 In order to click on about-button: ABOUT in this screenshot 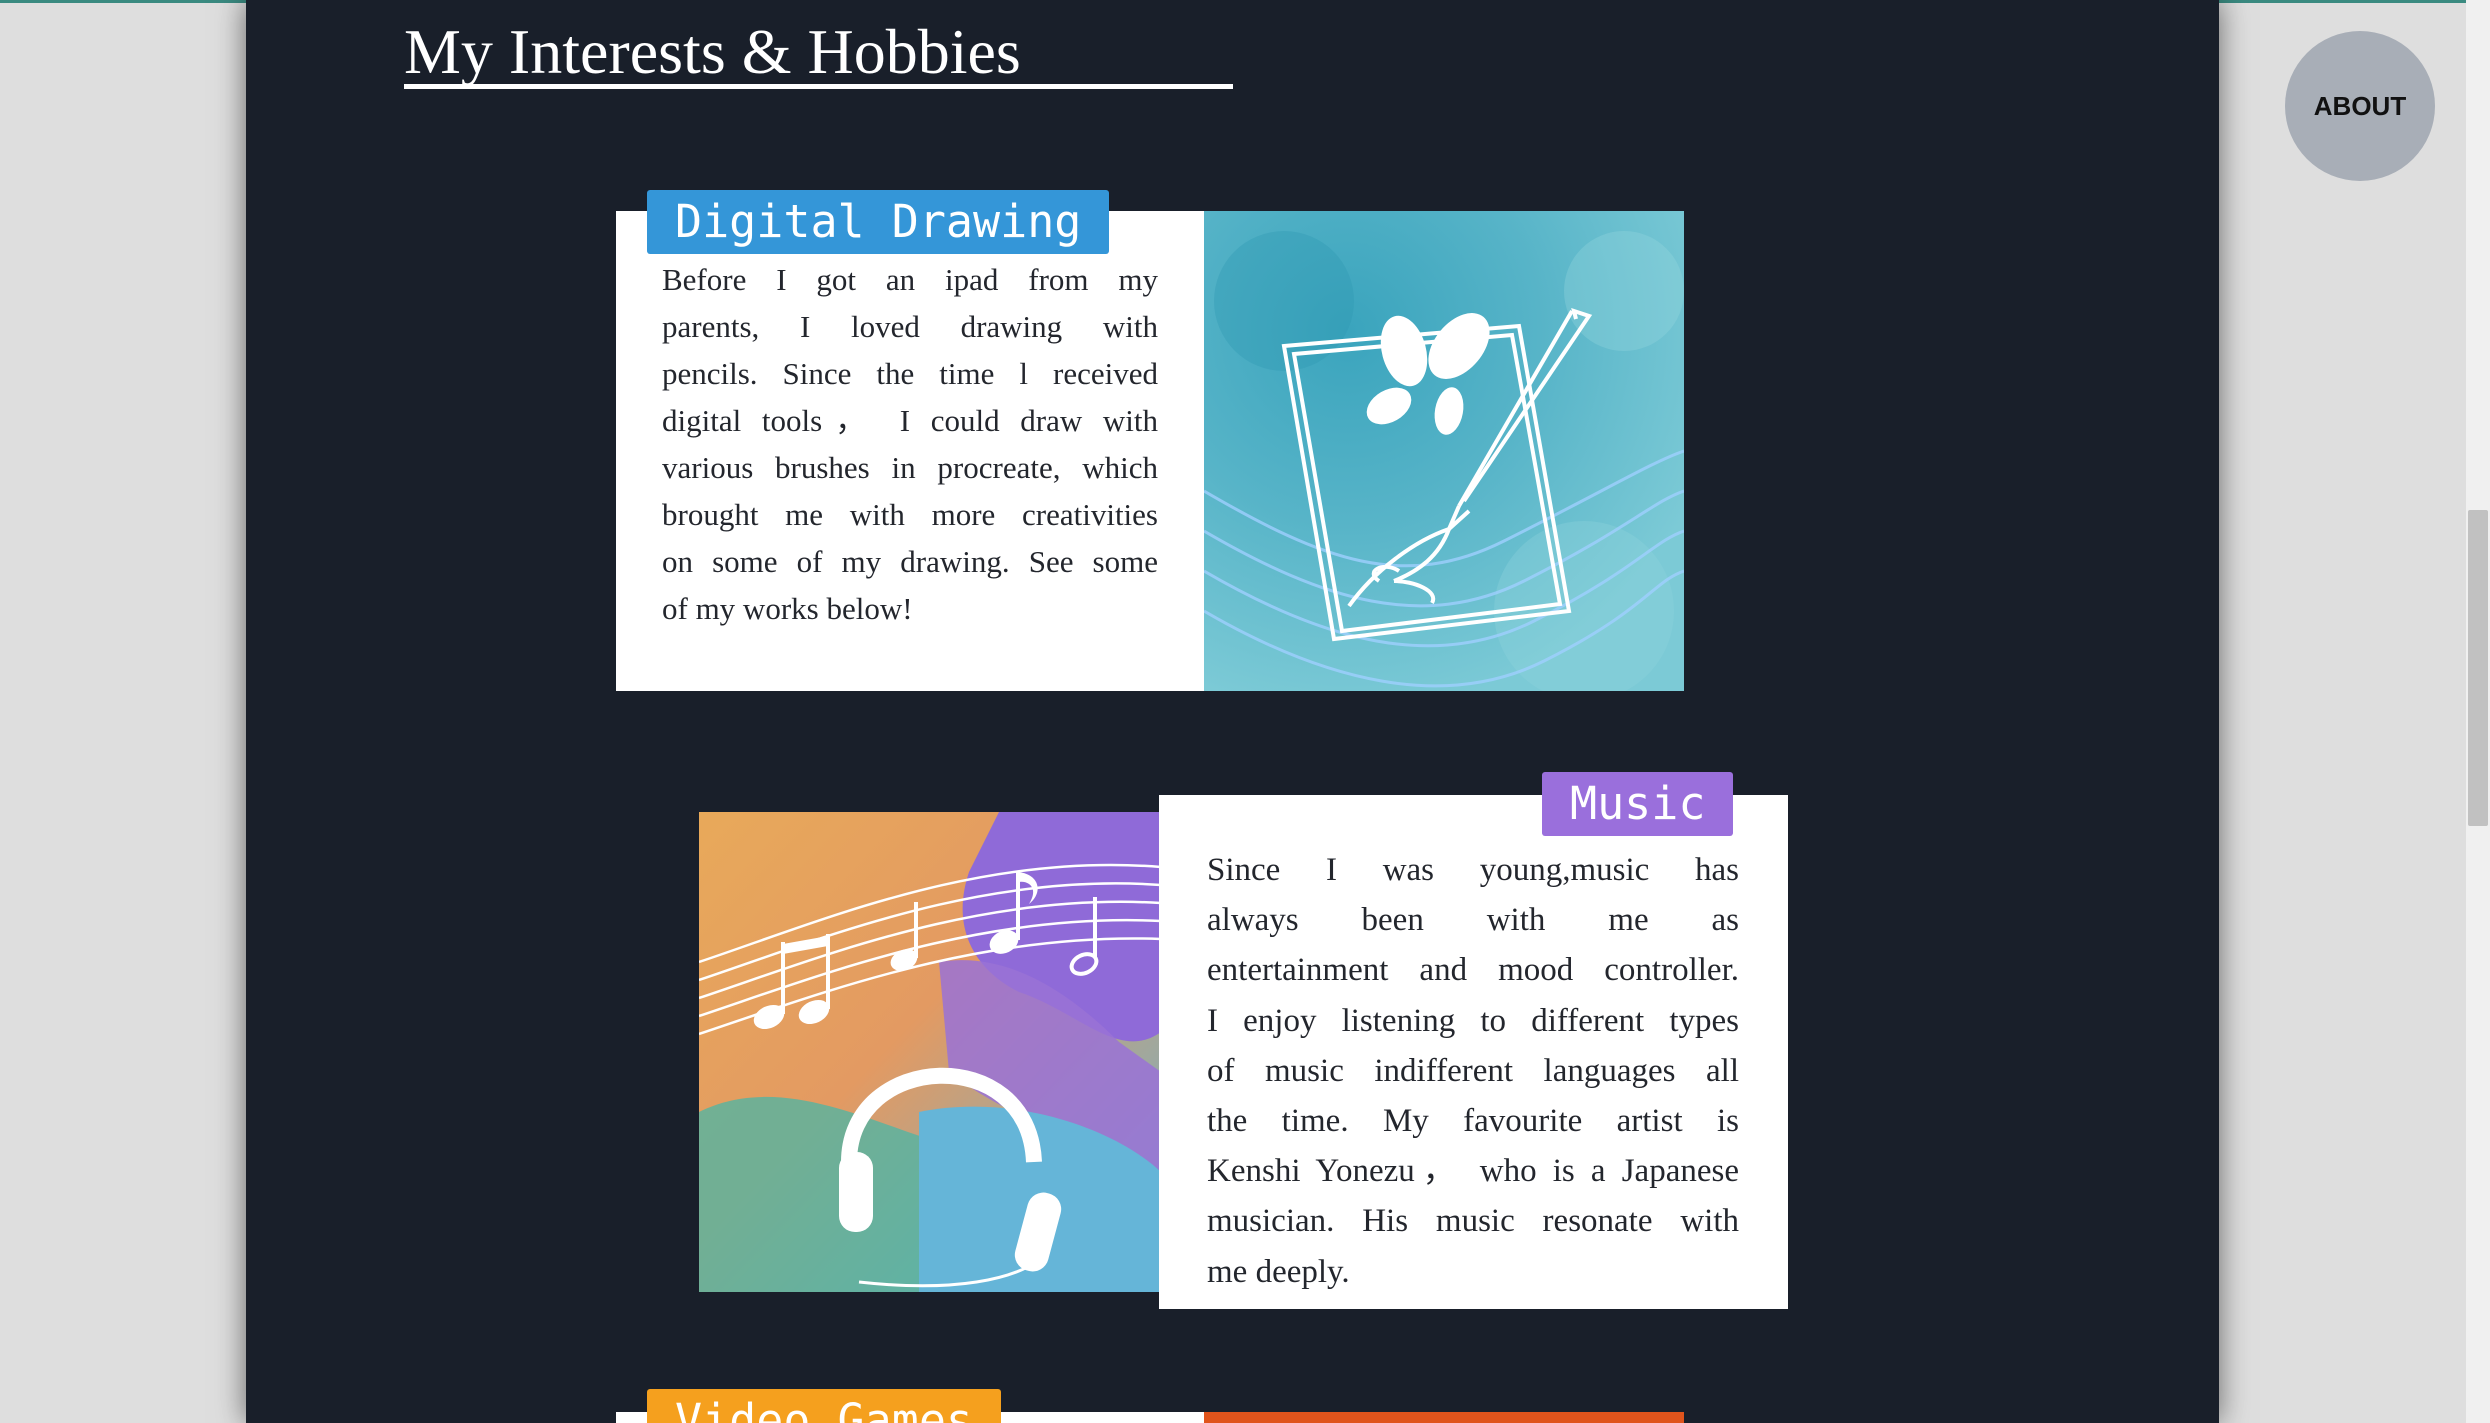, I will do `click(2360, 106)`.